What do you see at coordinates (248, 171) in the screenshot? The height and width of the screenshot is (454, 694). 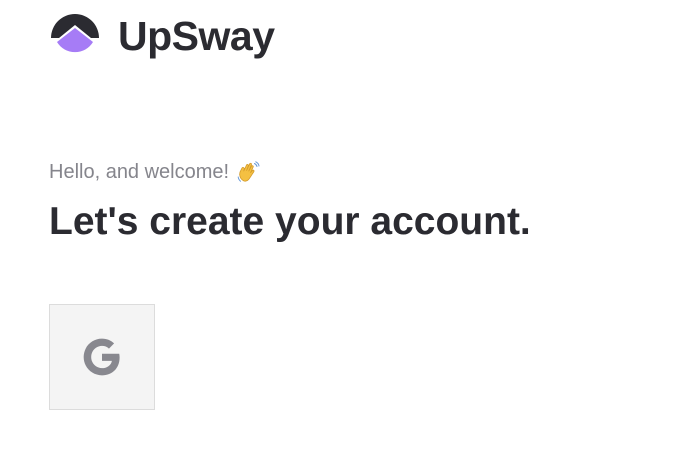 I see `waving-hand-icon` at bounding box center [248, 171].